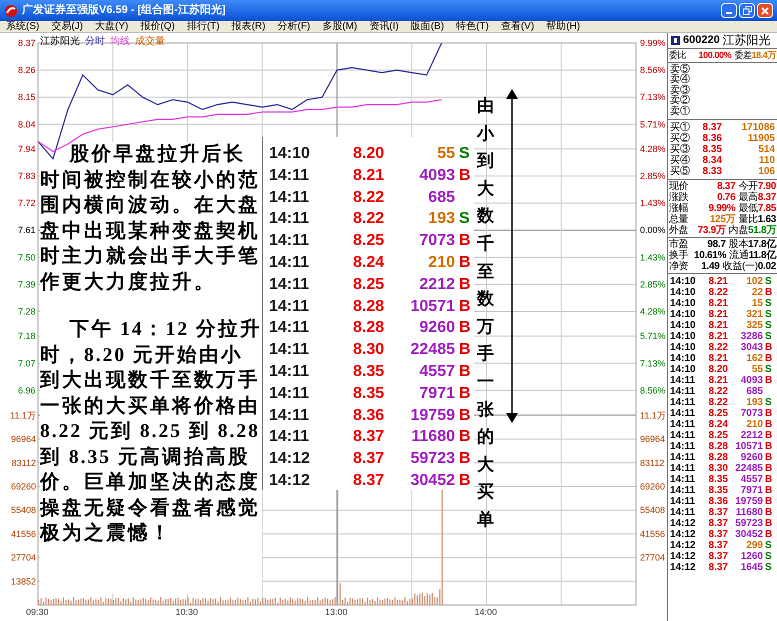 This screenshot has height=621, width=777. I want to click on trade-price: 8.22, so click(369, 198).